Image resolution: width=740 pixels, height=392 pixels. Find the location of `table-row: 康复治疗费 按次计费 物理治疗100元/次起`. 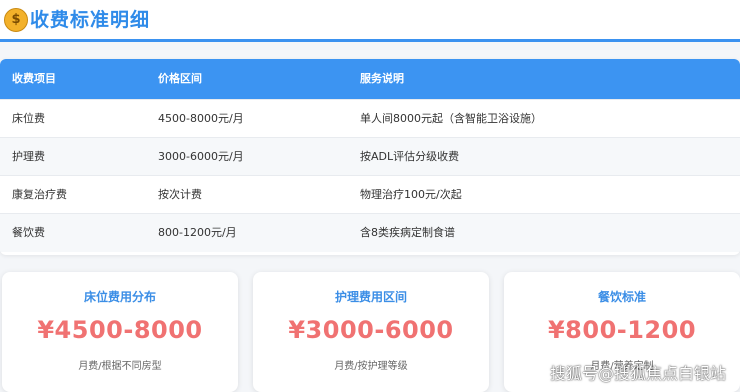

table-row: 康复治疗费 按次计费 物理治疗100元/次起 is located at coordinates (370, 194).